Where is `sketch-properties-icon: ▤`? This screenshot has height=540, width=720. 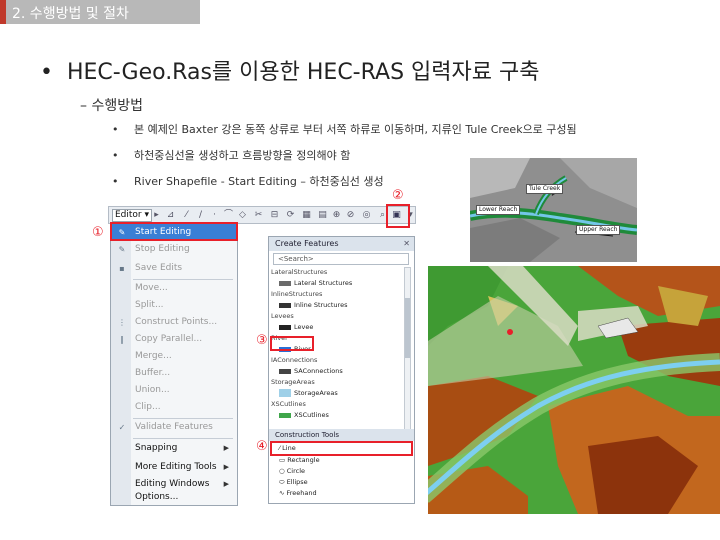
sketch-properties-icon: ▤ is located at coordinates (322, 215).